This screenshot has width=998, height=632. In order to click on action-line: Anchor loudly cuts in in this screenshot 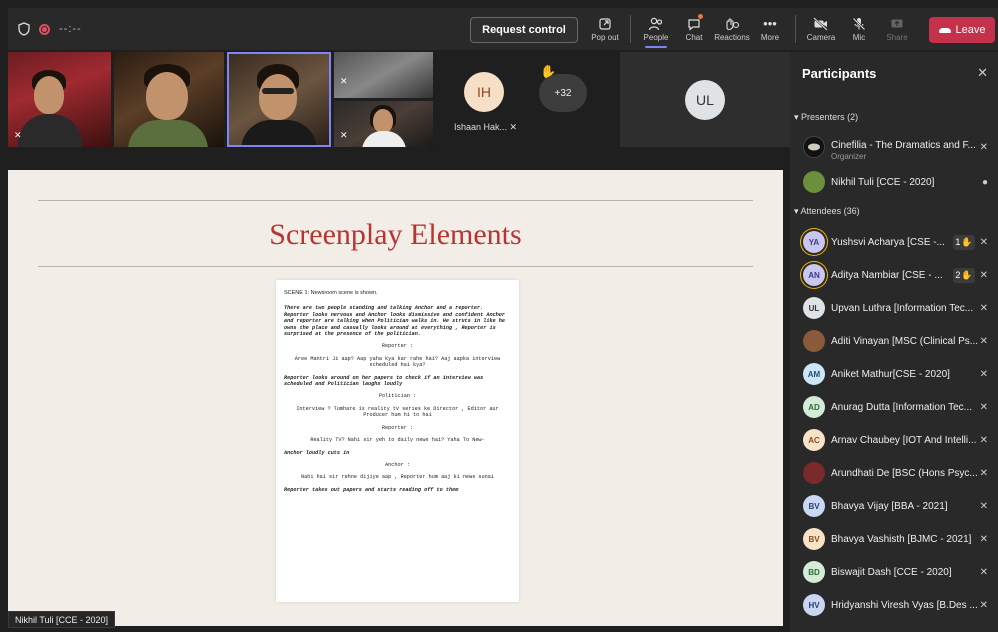, I will do `click(317, 452)`.